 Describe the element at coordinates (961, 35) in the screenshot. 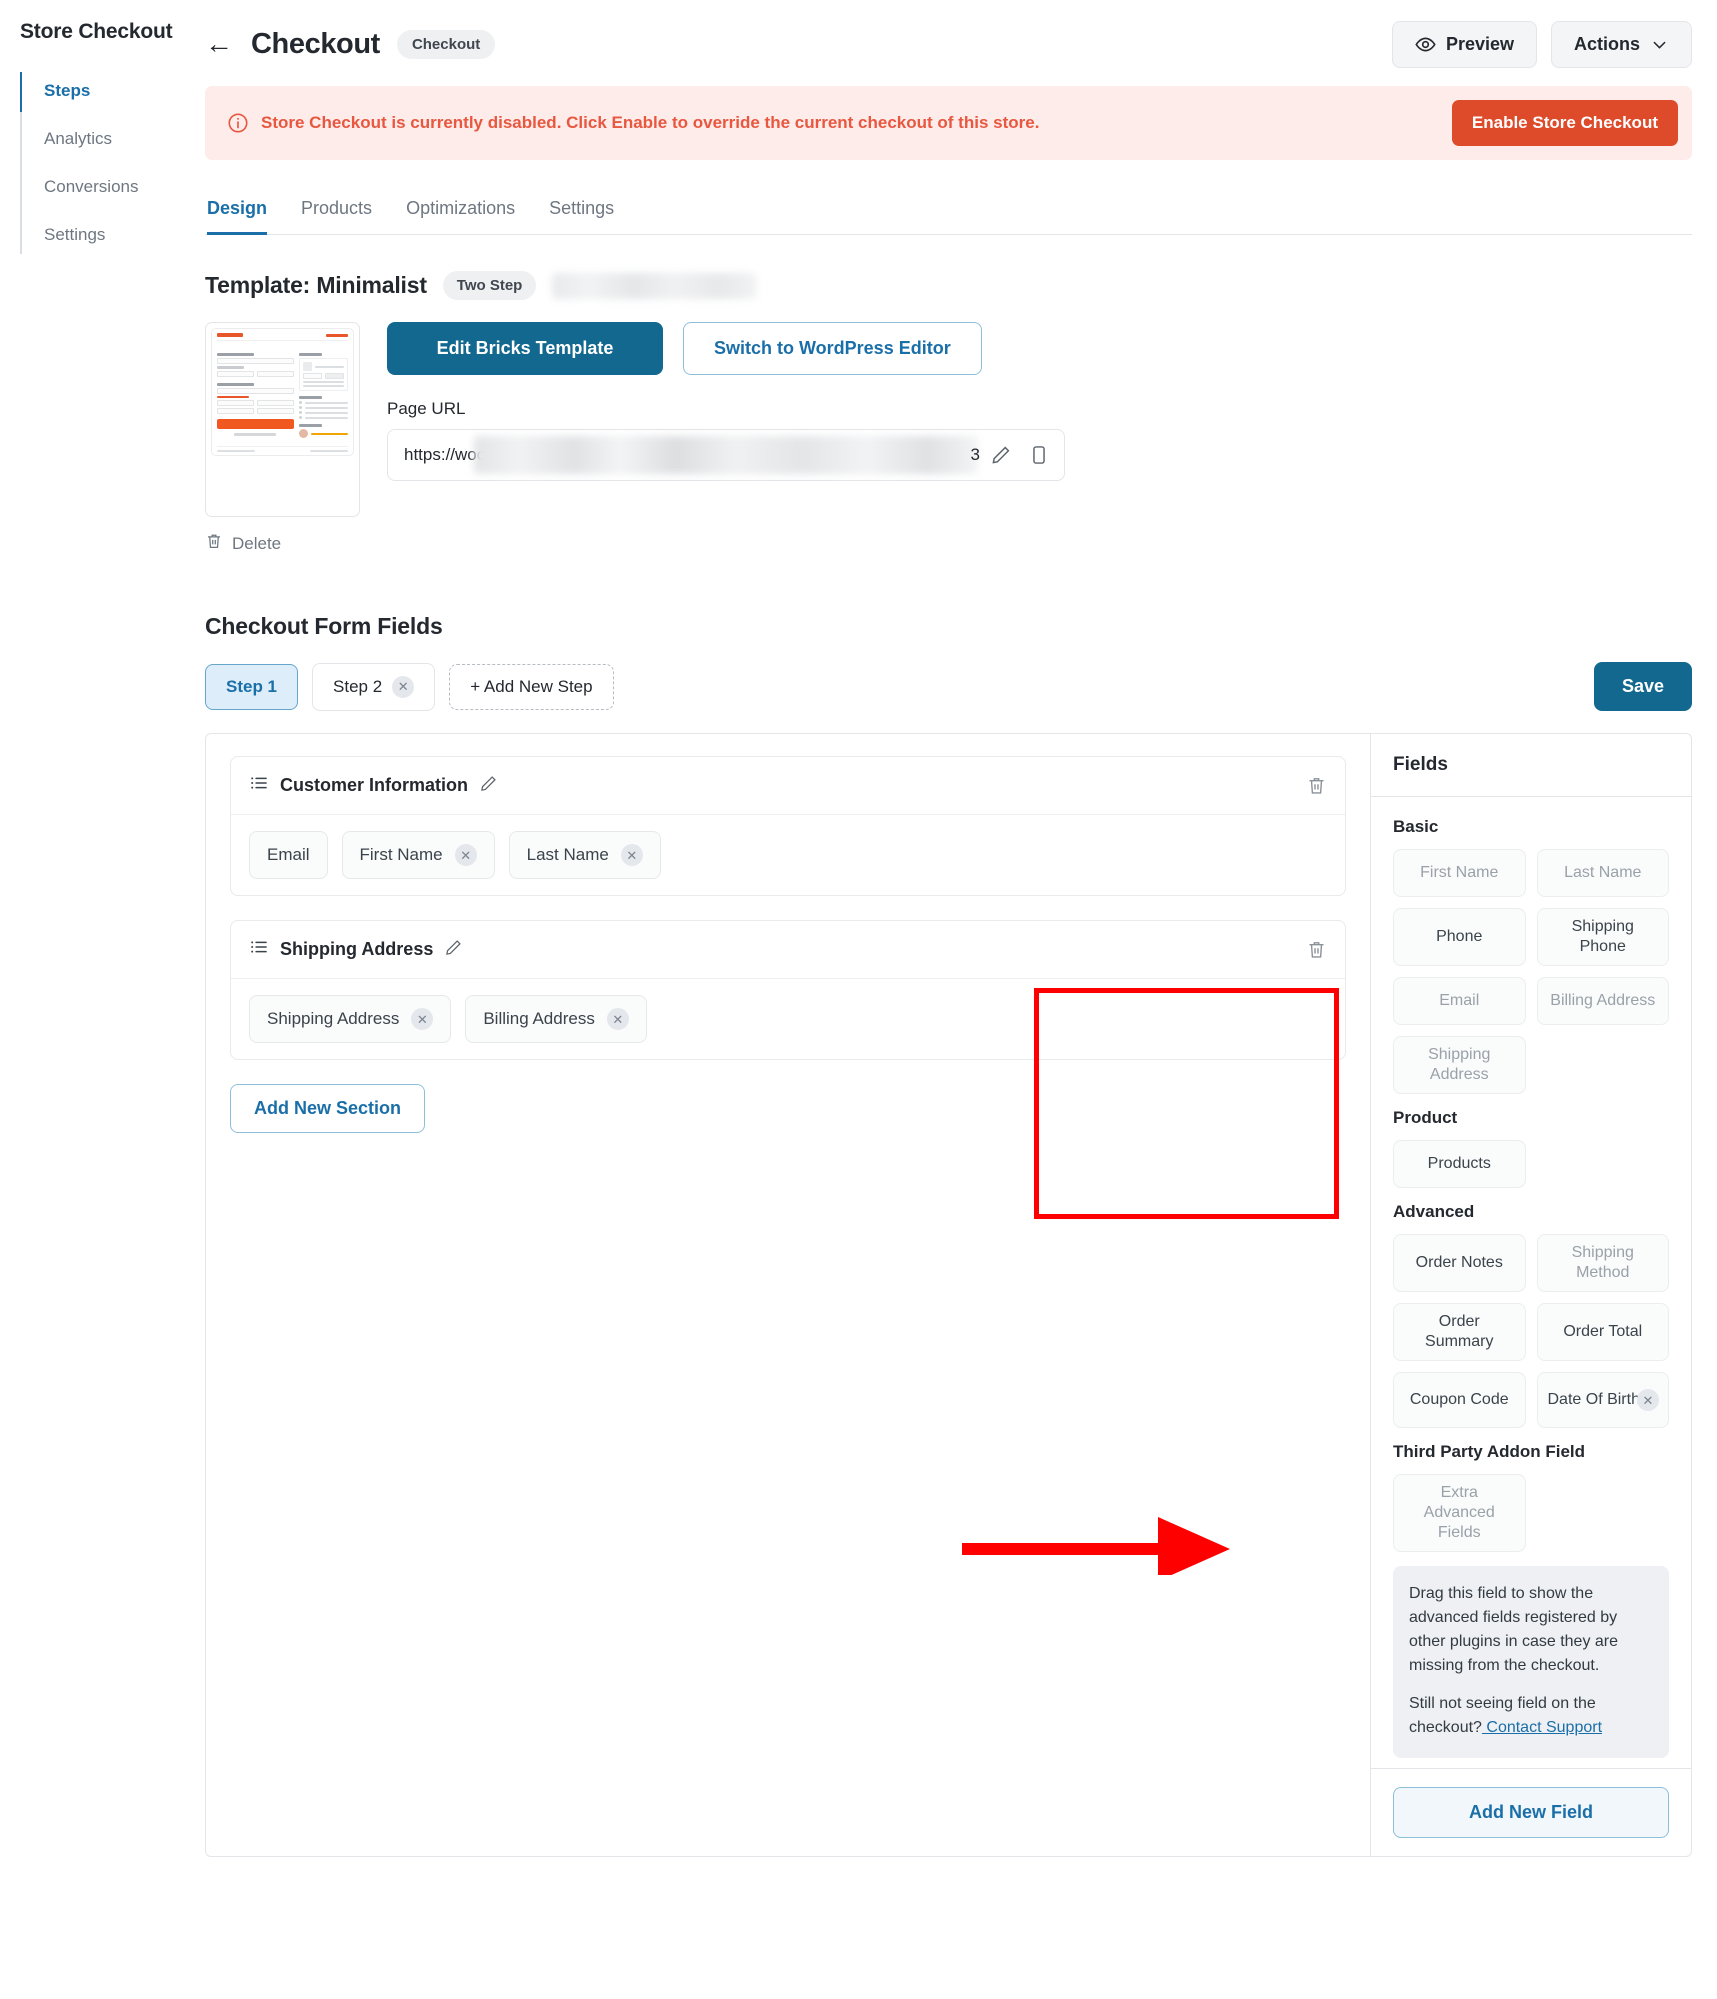

I see `page-header: ← Checkout Checkout Preview Actions` at that location.